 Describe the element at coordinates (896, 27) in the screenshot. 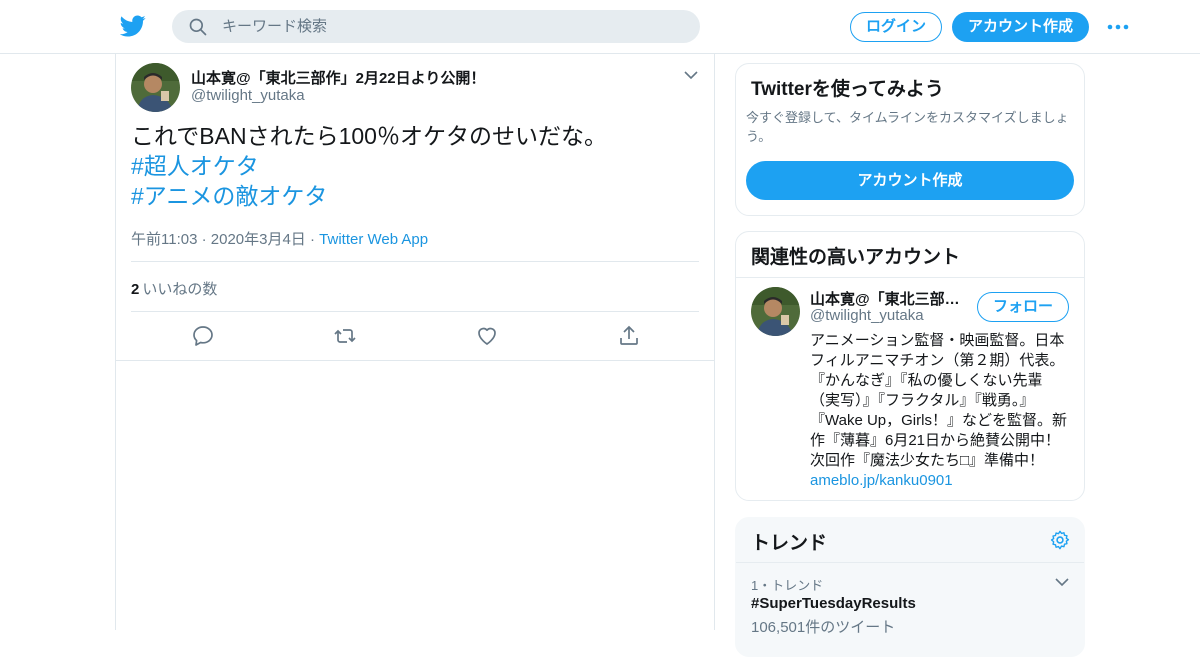

I see `login-button: ログイン` at that location.